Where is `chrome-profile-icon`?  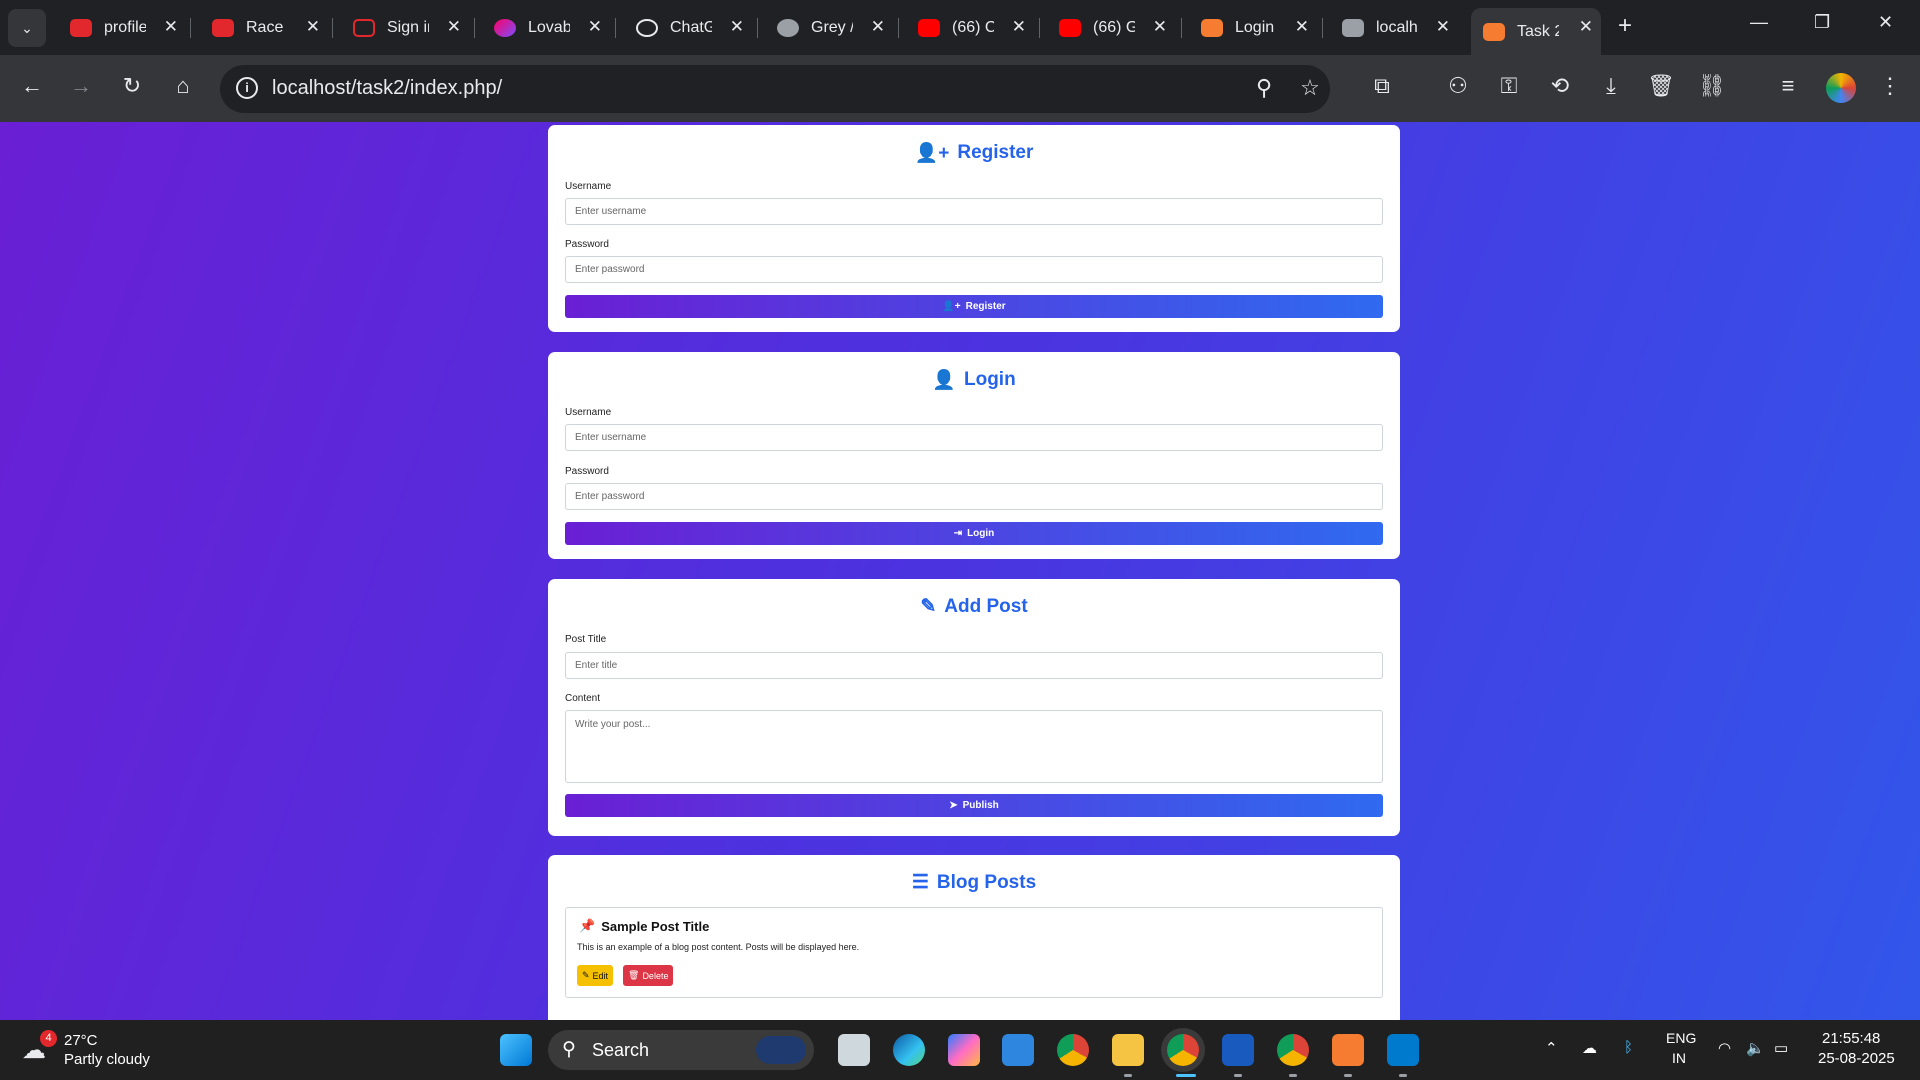 chrome-profile-icon is located at coordinates (1293, 1050).